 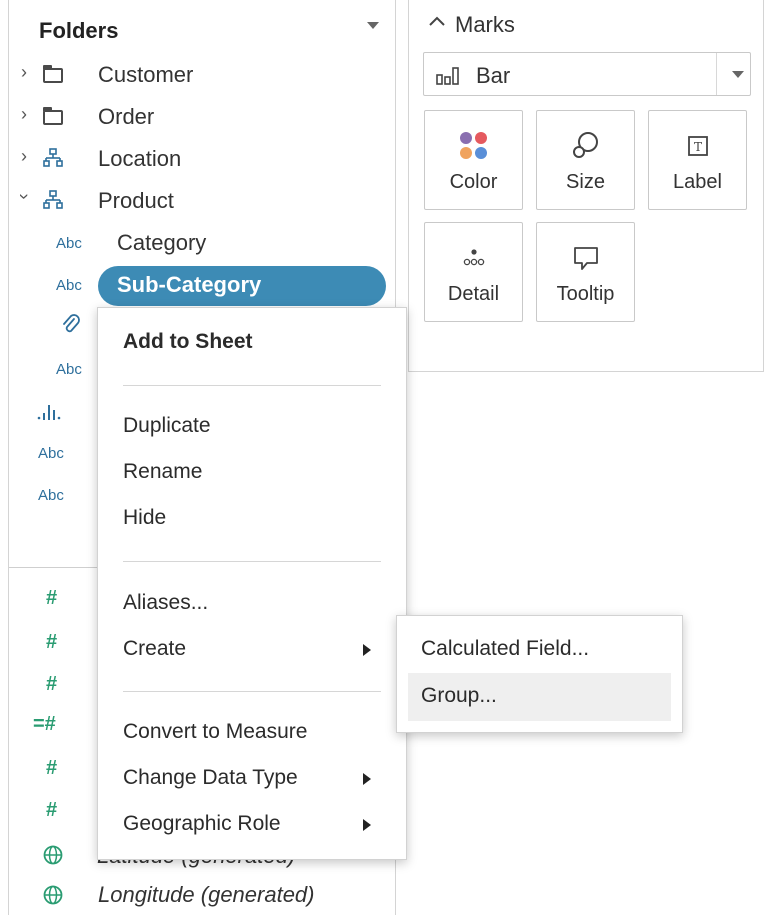 I want to click on color-icon, so click(x=473, y=145).